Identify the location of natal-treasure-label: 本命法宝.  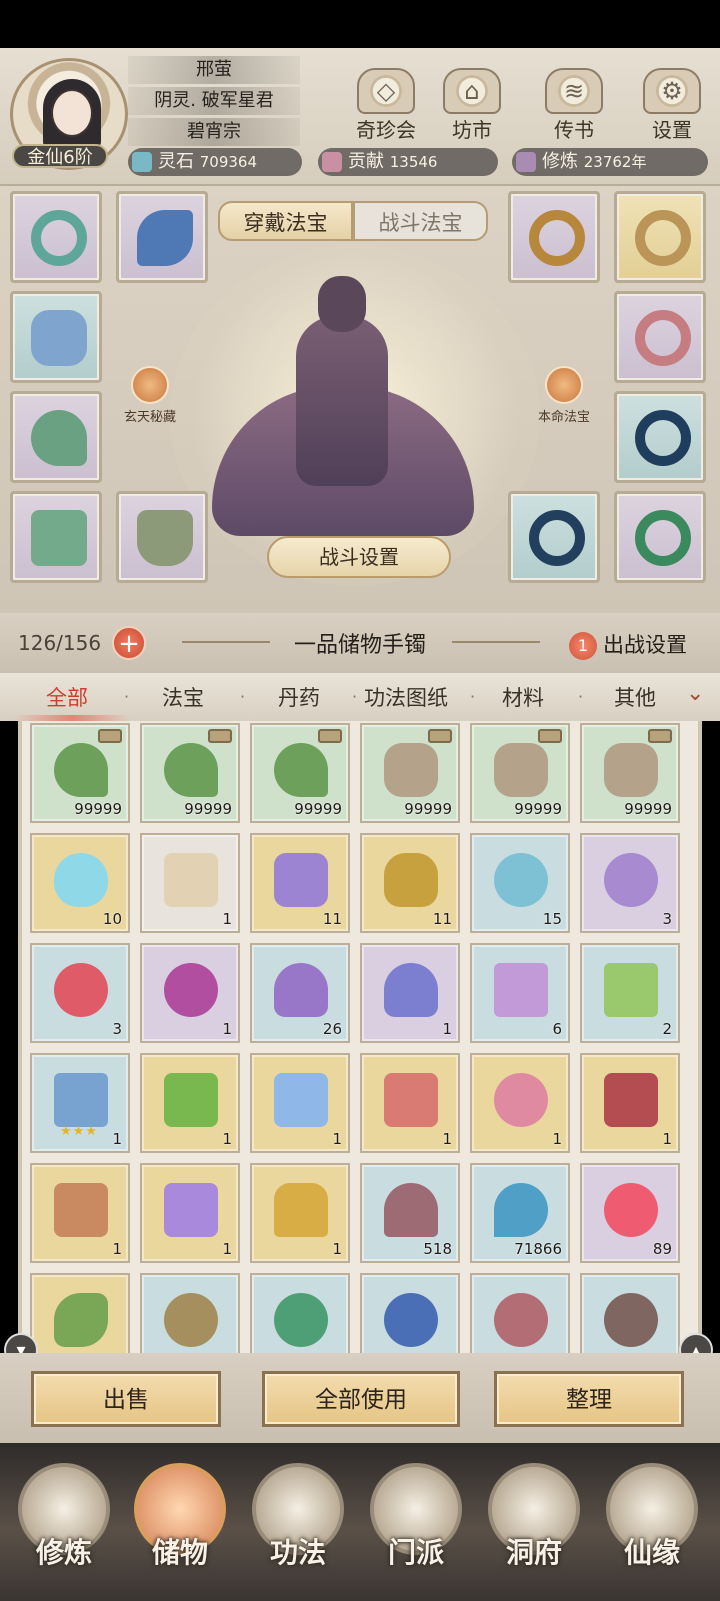
(563, 417).